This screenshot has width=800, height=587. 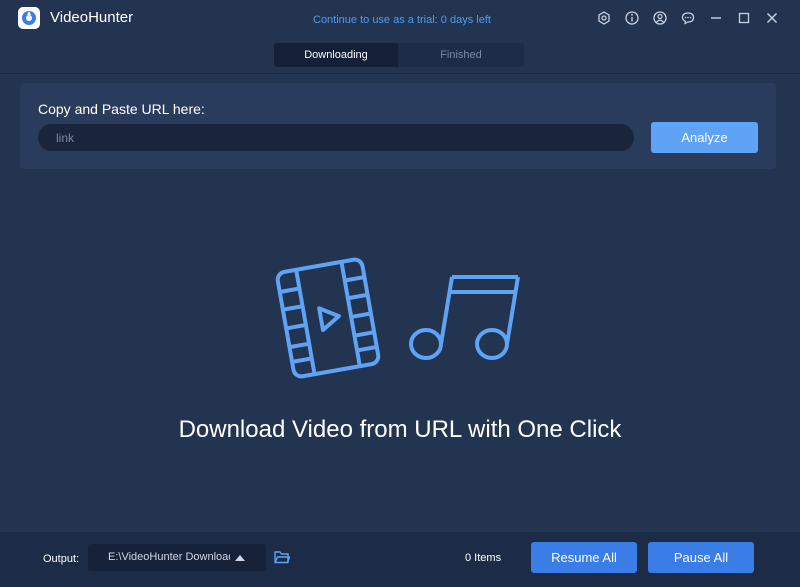 What do you see at coordinates (772, 18) in the screenshot?
I see `close-icon` at bounding box center [772, 18].